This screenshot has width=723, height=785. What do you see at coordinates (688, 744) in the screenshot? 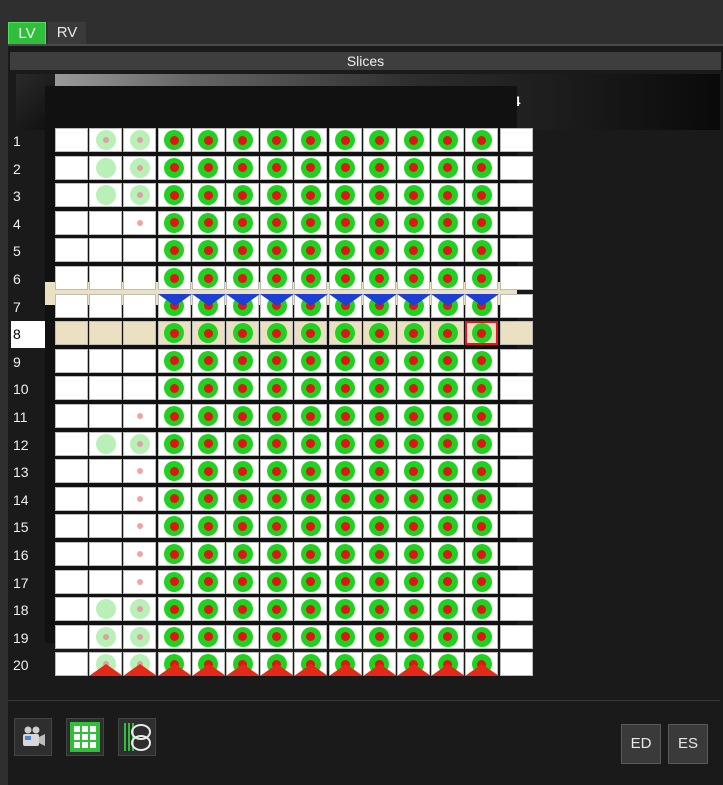
I see `es-button: ES` at bounding box center [688, 744].